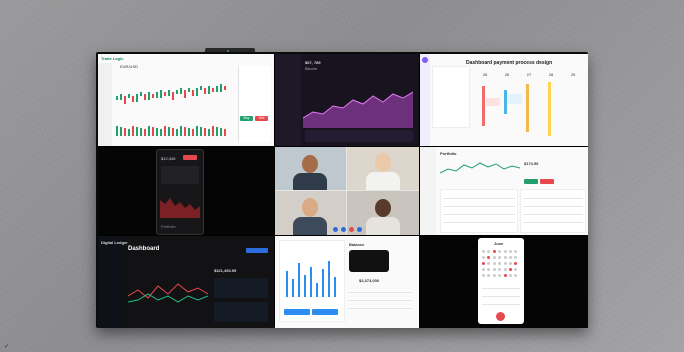 This screenshot has width=684, height=352. What do you see at coordinates (573, 74) in the screenshot?
I see `day-4: 29` at bounding box center [573, 74].